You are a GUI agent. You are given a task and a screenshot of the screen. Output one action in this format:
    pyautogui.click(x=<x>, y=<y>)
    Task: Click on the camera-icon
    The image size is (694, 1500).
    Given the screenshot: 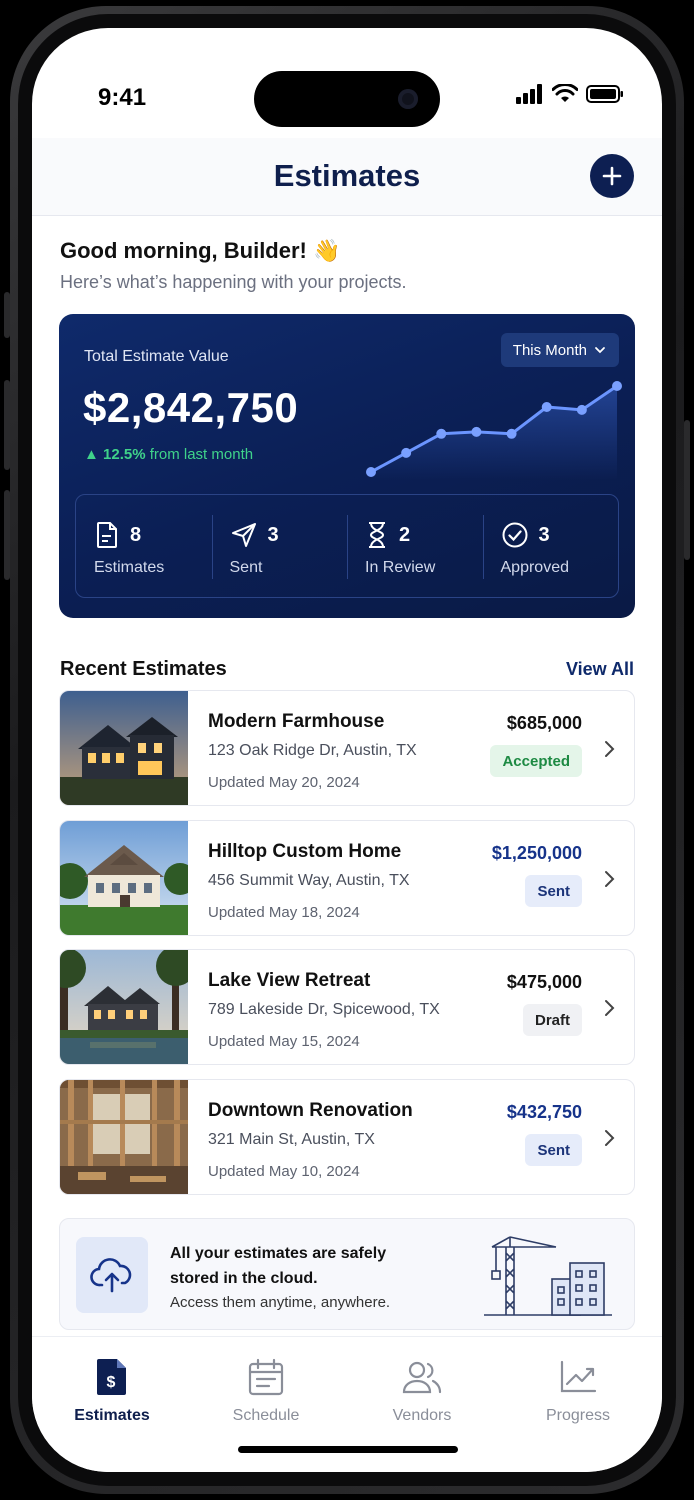 What is the action you would take?
    pyautogui.click(x=408, y=99)
    